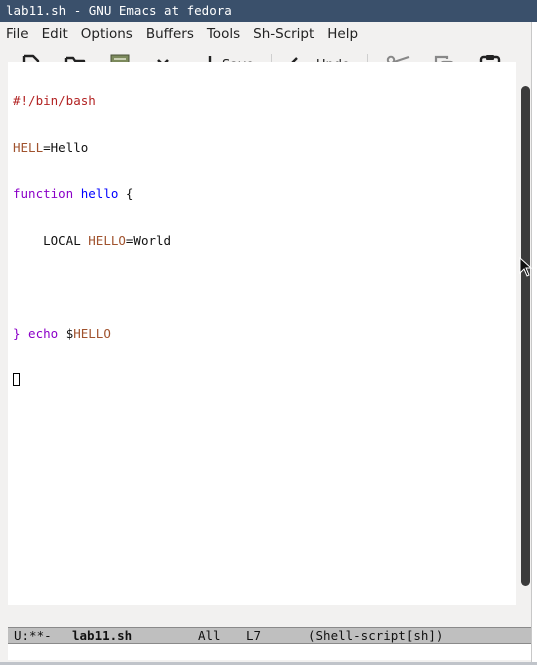 The width and height of the screenshot is (537, 665). What do you see at coordinates (148, 240) in the screenshot?
I see `code-token: =World` at bounding box center [148, 240].